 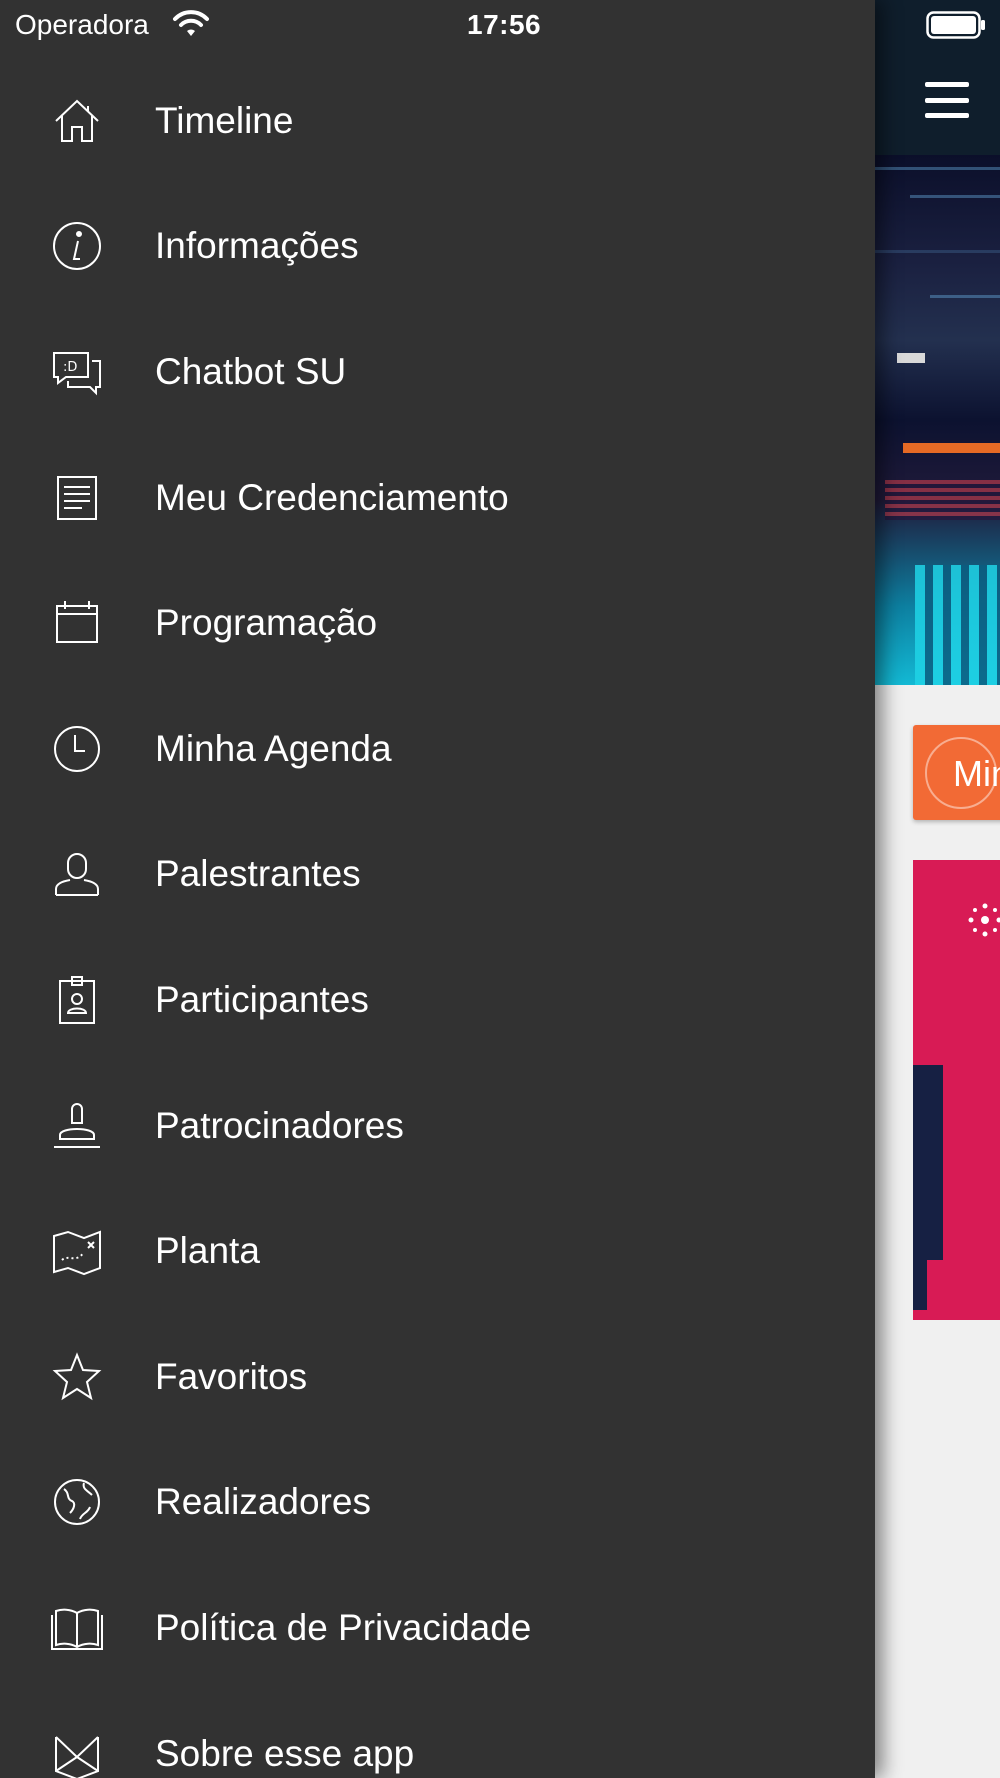 What do you see at coordinates (437, 1377) in the screenshot?
I see `menu-item-favoritos: Favoritos` at bounding box center [437, 1377].